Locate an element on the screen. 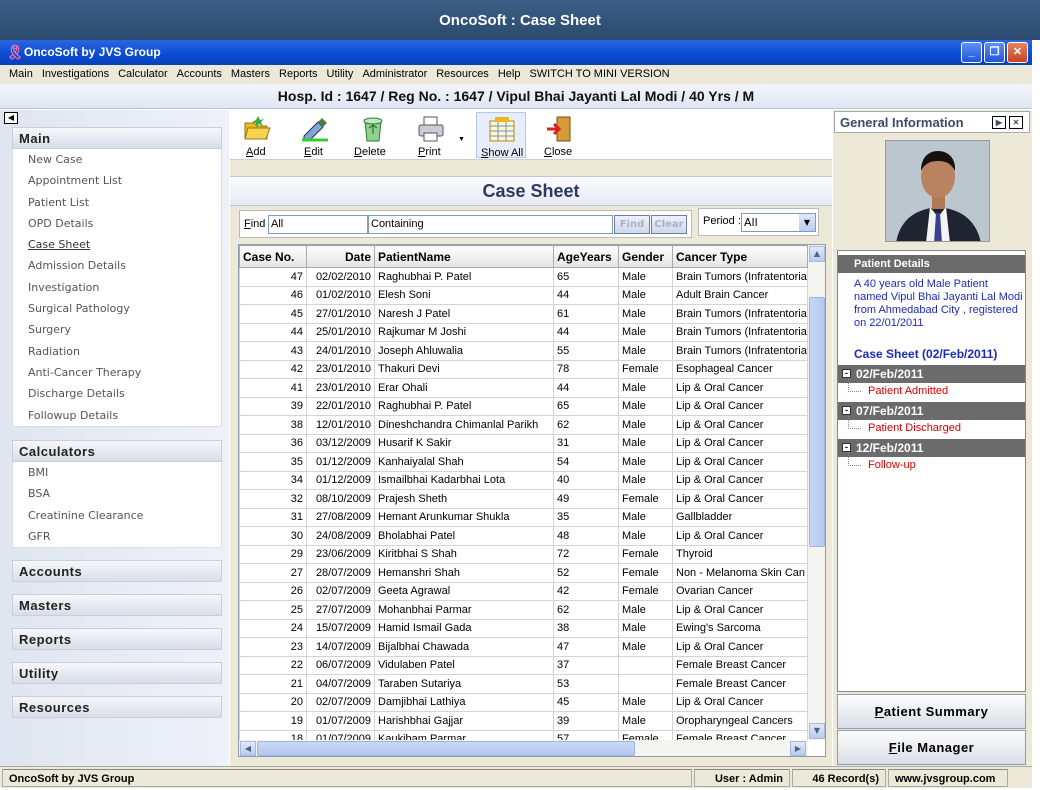 The image size is (1040, 790). scroll-down-icon: ▼ is located at coordinates (817, 731).